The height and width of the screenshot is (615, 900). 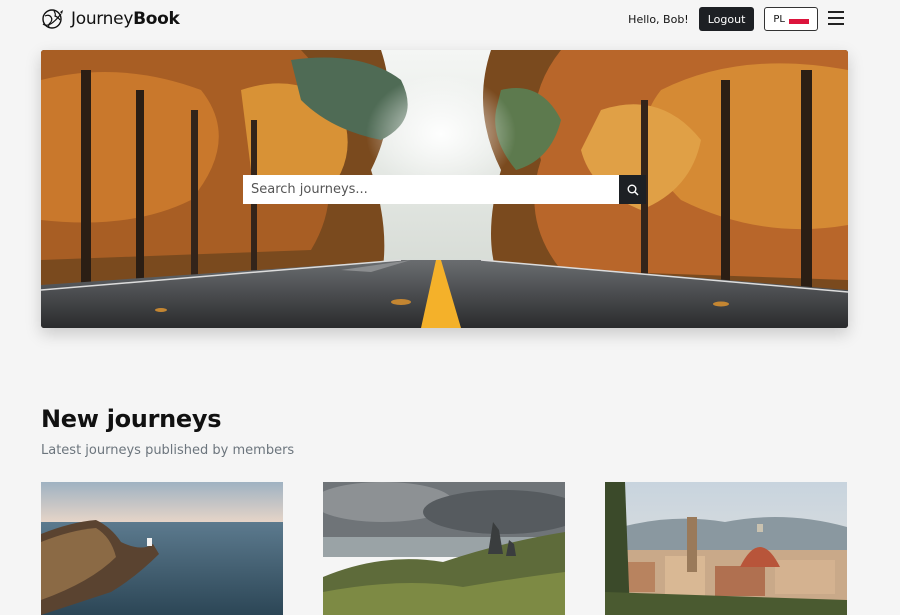 What do you see at coordinates (799, 19) in the screenshot?
I see `poland-flag-icon` at bounding box center [799, 19].